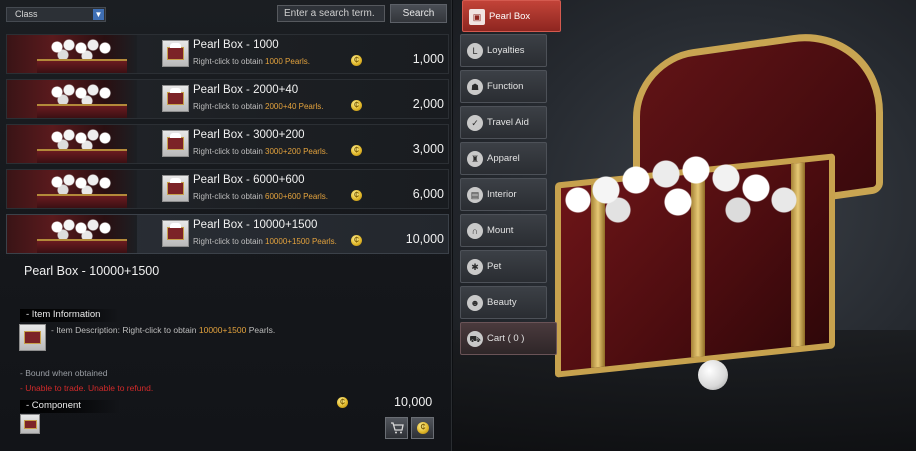  Describe the element at coordinates (475, 303) in the screenshot. I see `beauty-icon: ☻` at that location.